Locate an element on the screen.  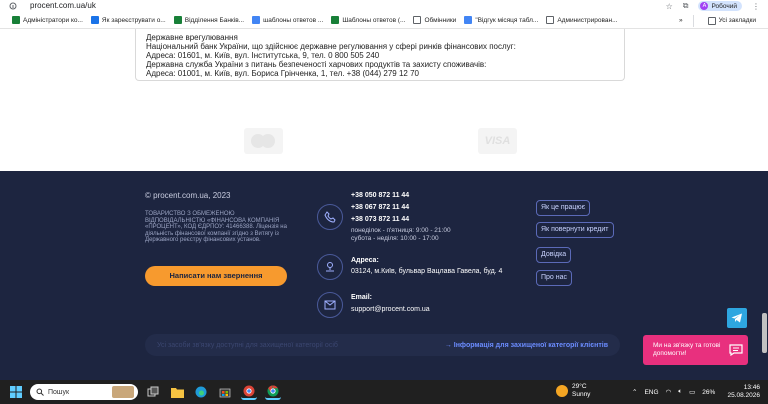
bank-icon is located at coordinates (417, 20).